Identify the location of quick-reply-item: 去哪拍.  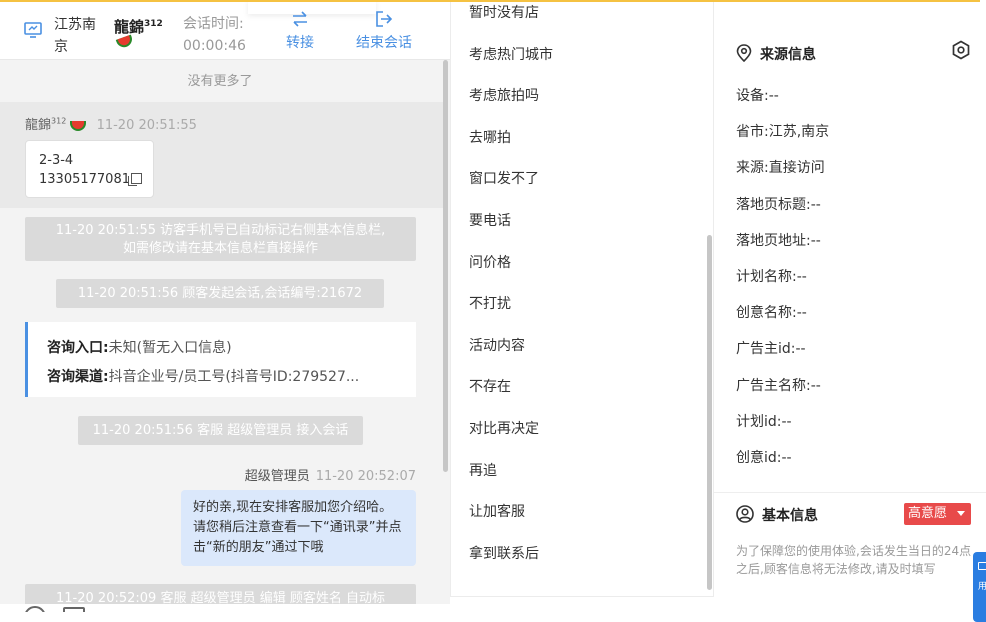
(490, 137).